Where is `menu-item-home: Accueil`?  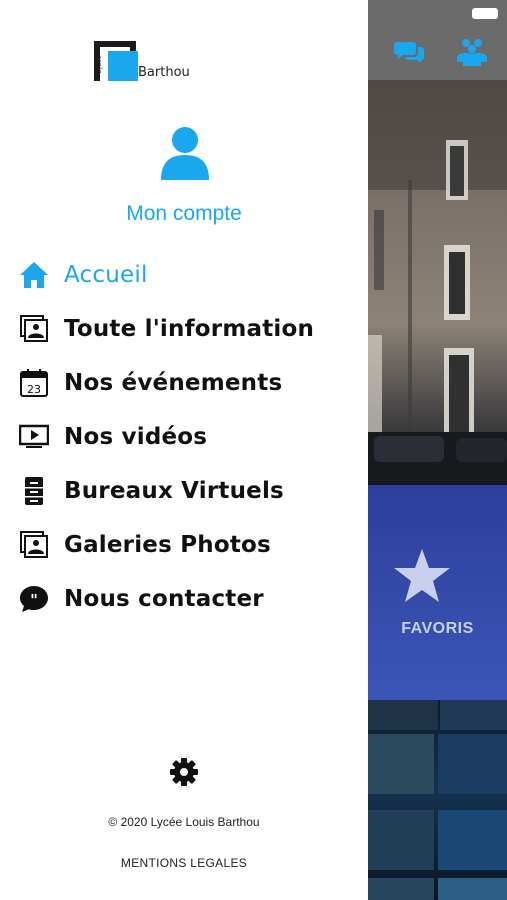
menu-item-home: Accueil is located at coordinates (188, 275).